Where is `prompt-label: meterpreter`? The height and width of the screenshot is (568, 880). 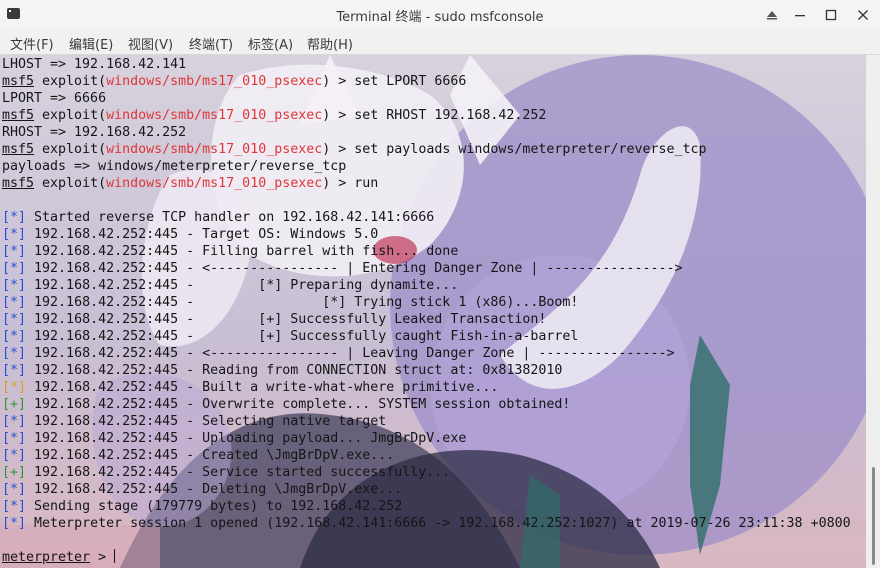
prompt-label: meterpreter is located at coordinates (46, 557).